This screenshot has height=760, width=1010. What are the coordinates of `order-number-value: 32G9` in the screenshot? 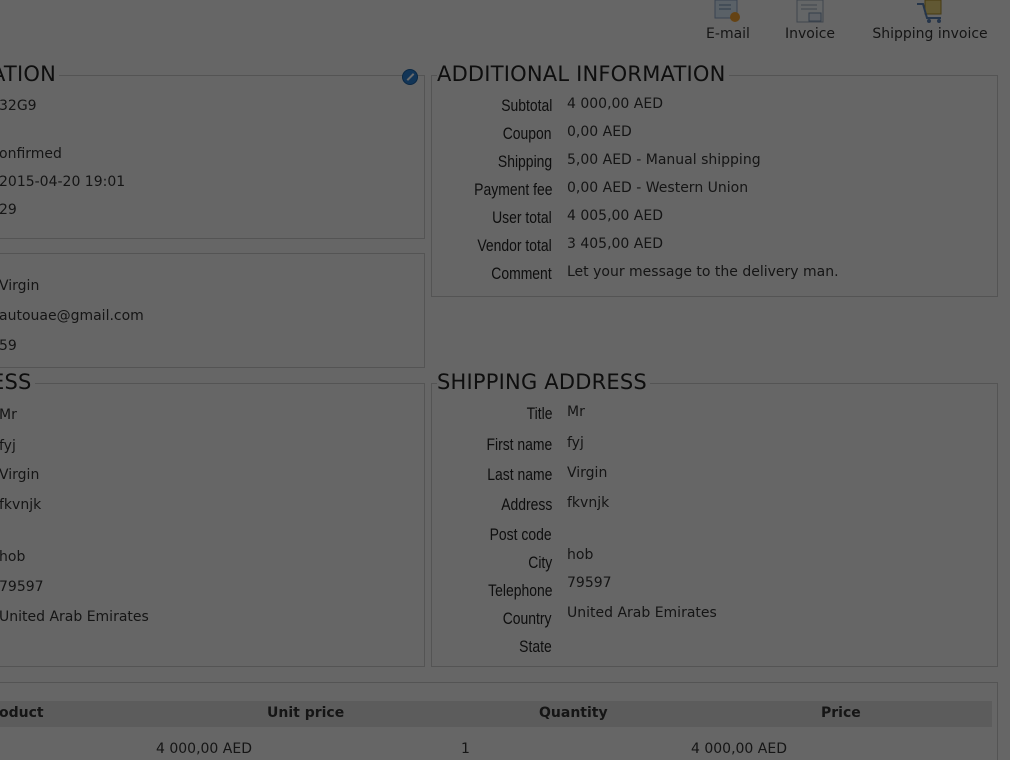 It's located at (18, 106).